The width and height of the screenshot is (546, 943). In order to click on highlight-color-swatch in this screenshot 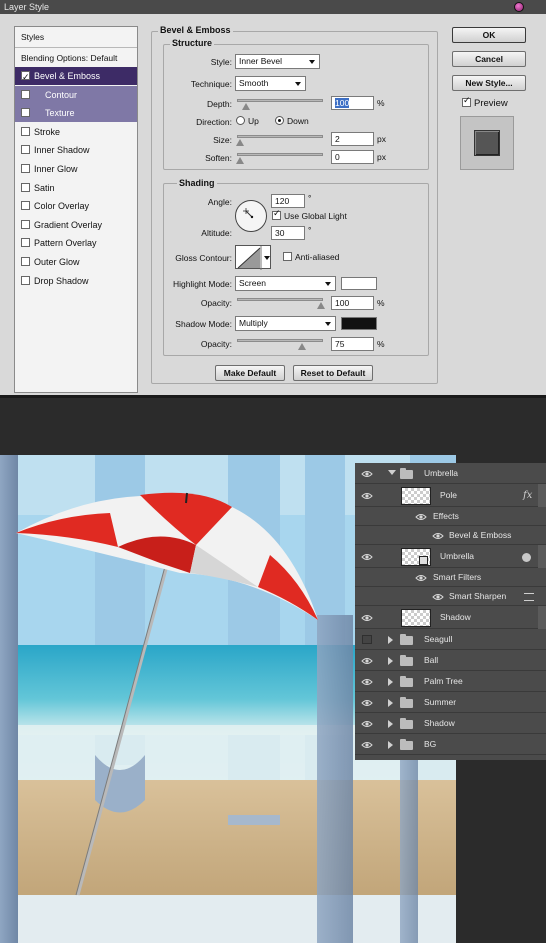, I will do `click(359, 283)`.